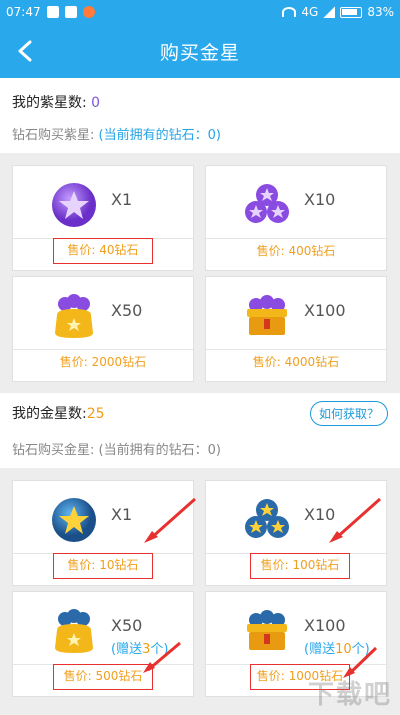  Describe the element at coordinates (267, 203) in the screenshot. I see `purple-star-coins-icon` at that location.